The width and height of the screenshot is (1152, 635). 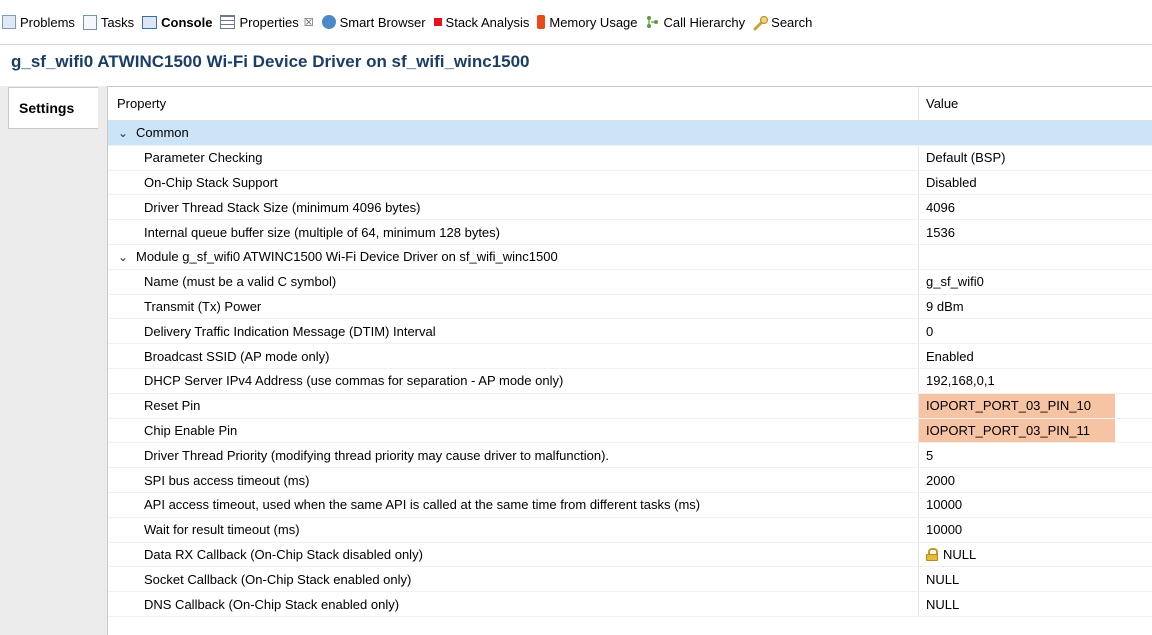 I want to click on table-row: On-Chip Stack Support Disabled, so click(x=630, y=183).